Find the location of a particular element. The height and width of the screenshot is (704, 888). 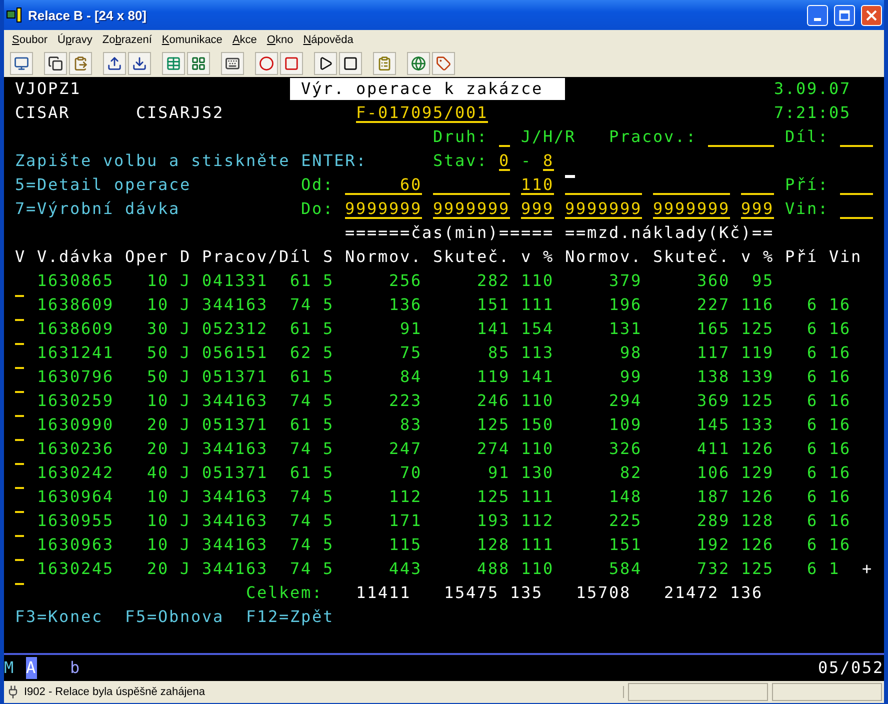

table-cell-text: 289 is located at coordinates (713, 521).